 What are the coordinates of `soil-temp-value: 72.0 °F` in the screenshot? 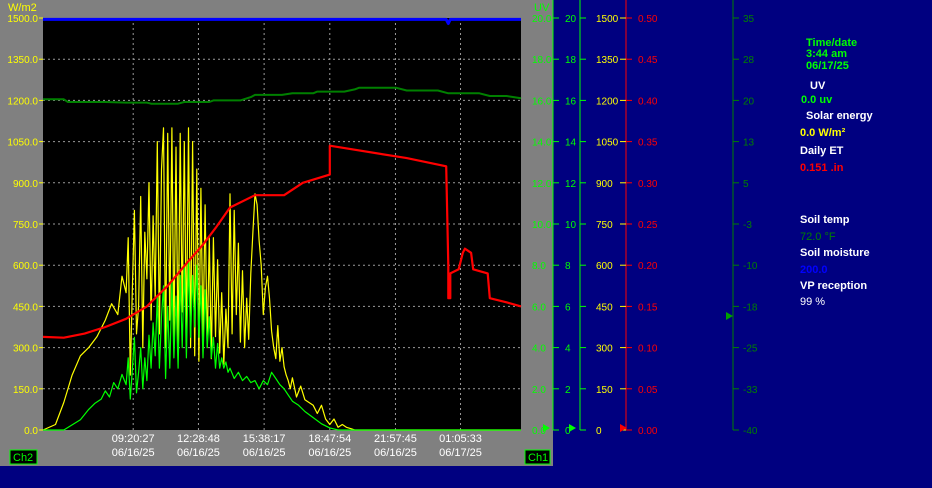 It's located at (818, 237).